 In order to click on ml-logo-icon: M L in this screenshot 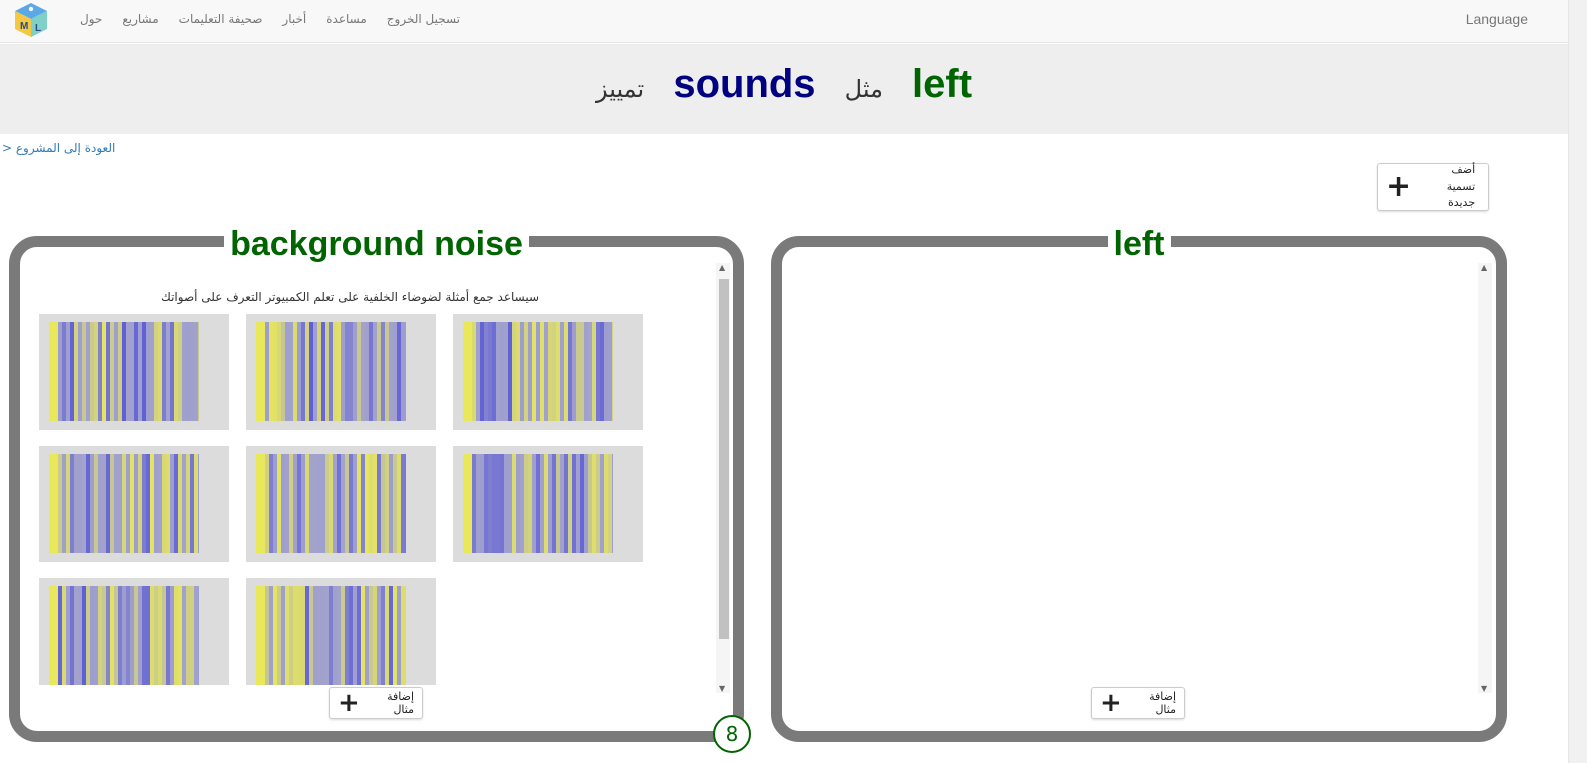, I will do `click(31, 20)`.